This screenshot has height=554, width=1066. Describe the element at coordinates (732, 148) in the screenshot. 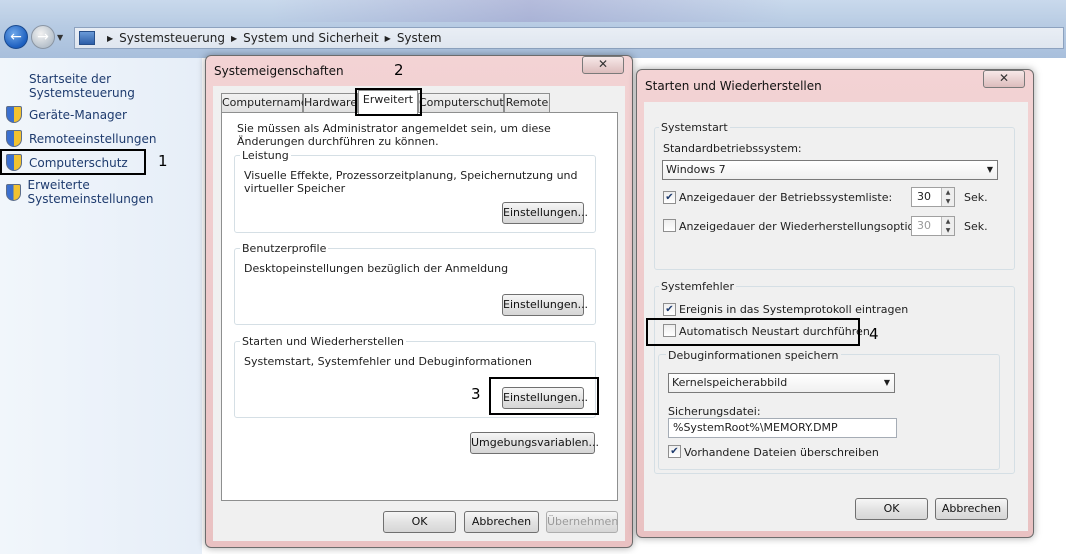

I see `default-os-label: Standardbetriebssystem:` at that location.